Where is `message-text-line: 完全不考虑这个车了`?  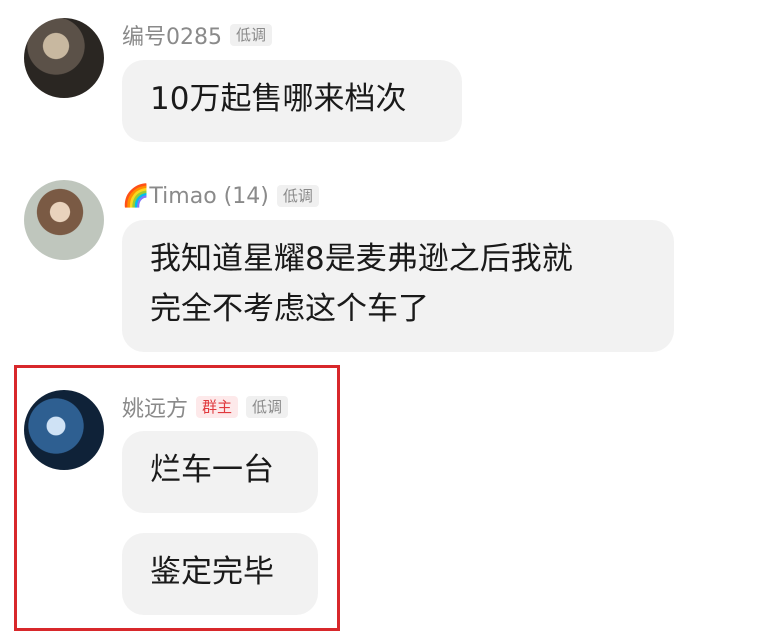 message-text-line: 完全不考虑这个车了 is located at coordinates (289, 309).